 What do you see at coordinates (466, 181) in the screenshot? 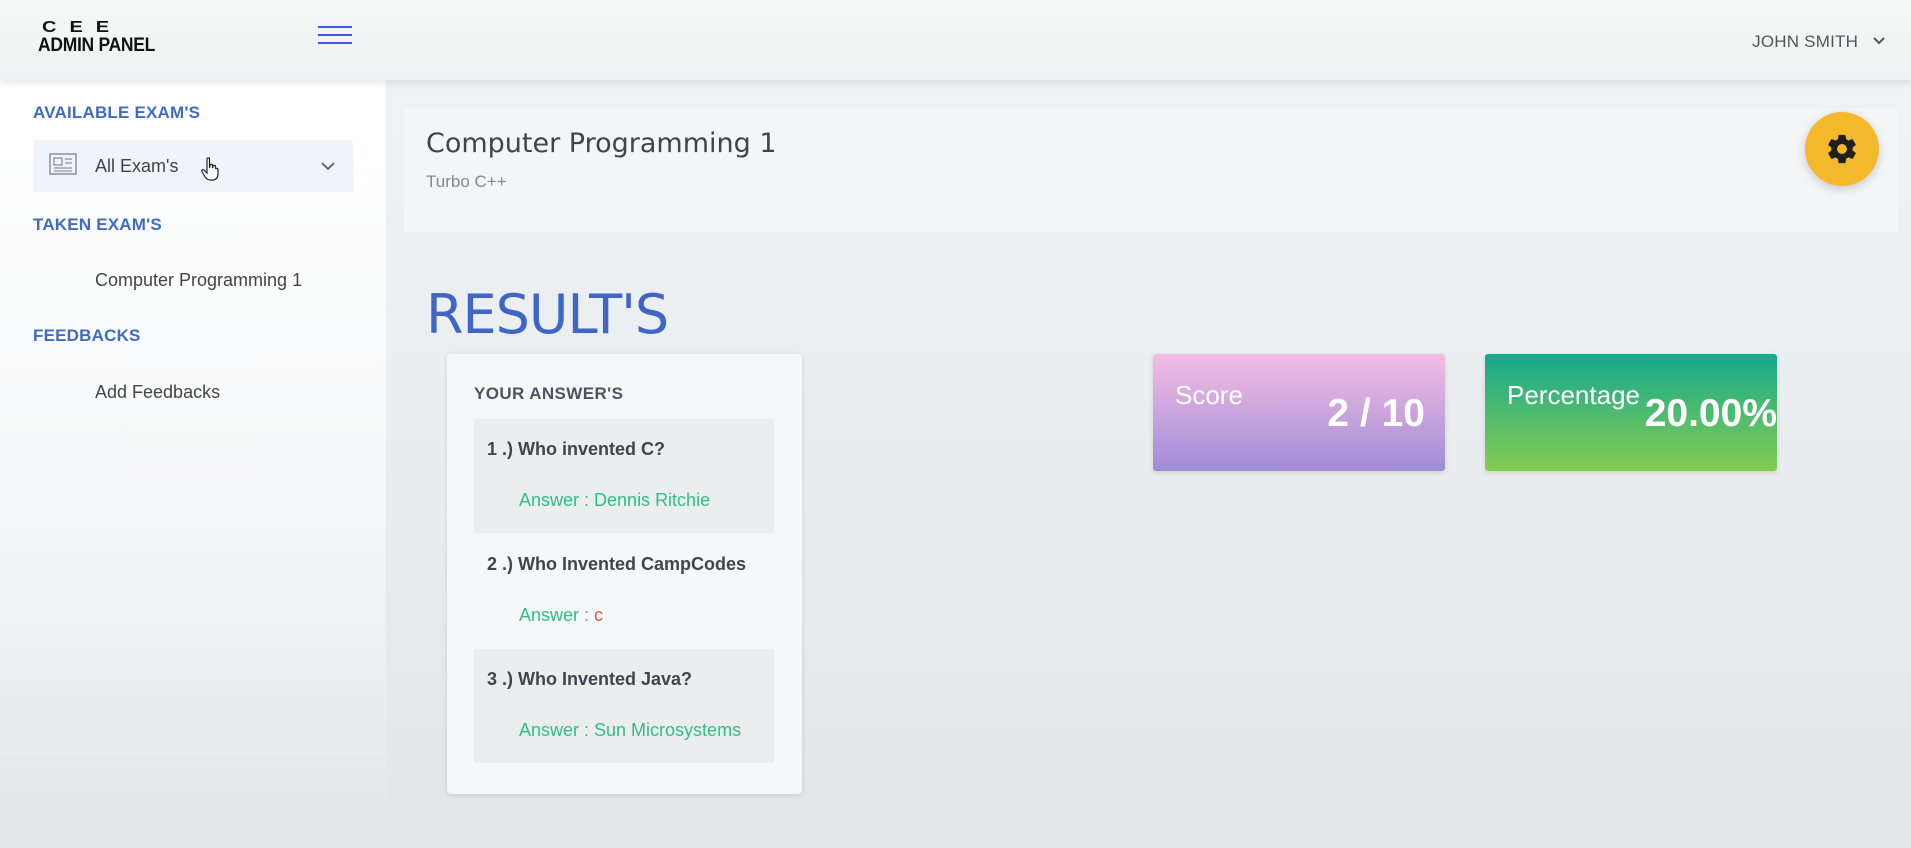
I see `page-subtitle: Turbo C++` at bounding box center [466, 181].